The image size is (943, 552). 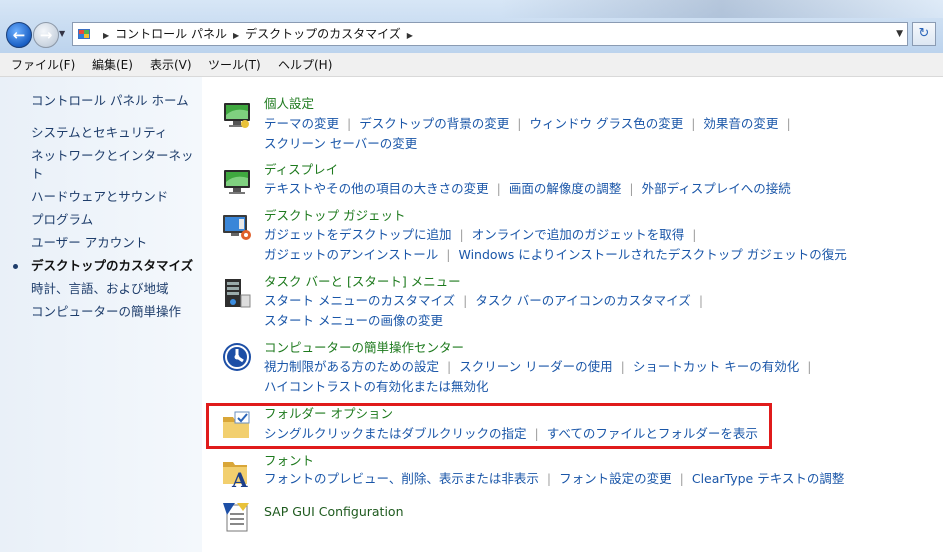 I want to click on link-row: スタート メニューの画像の変更, so click(x=353, y=321).